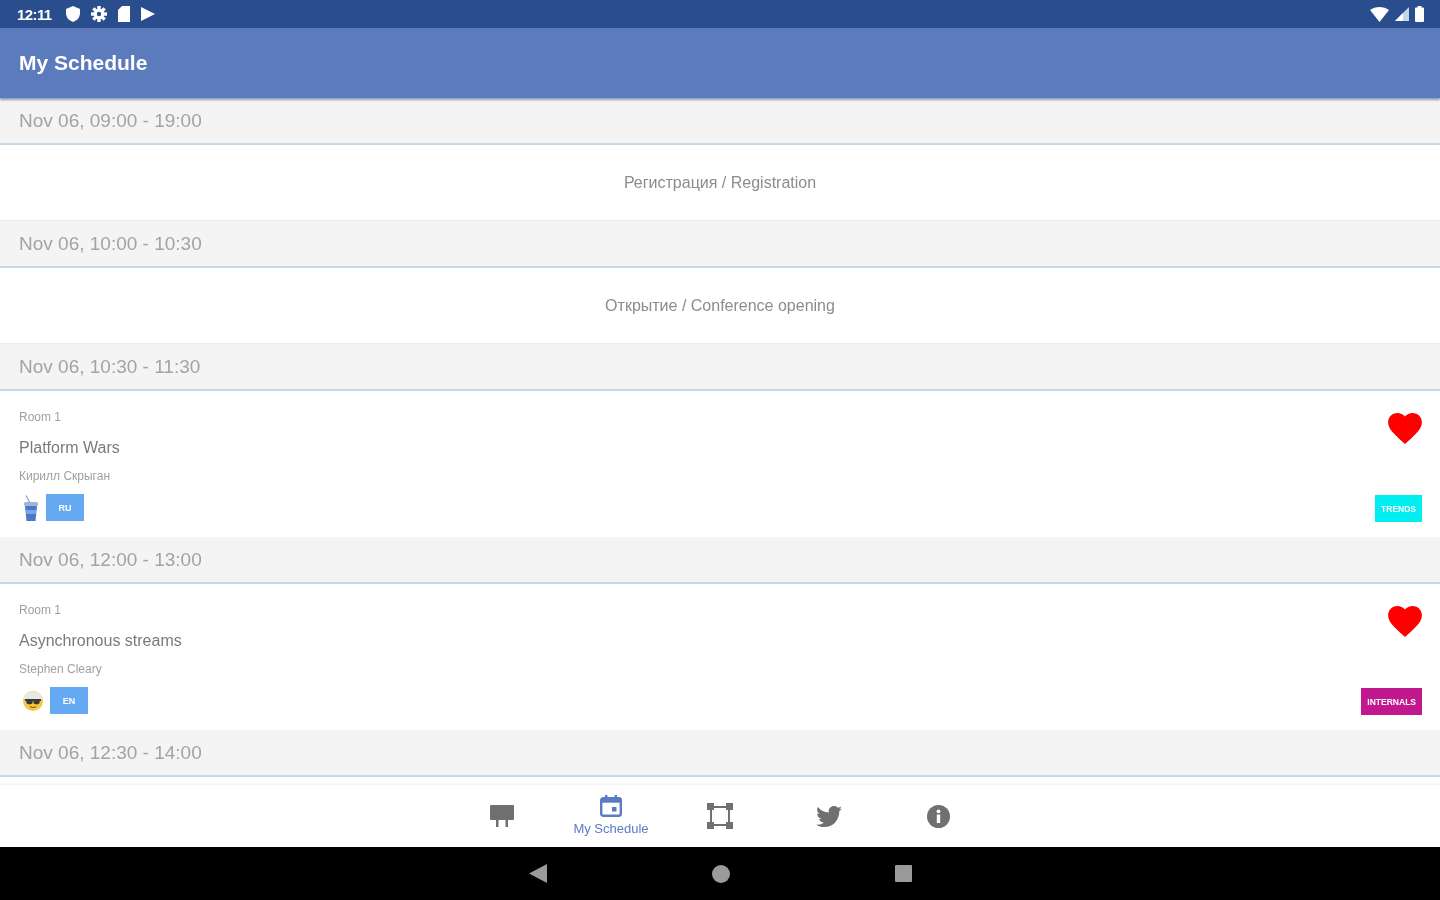  Describe the element at coordinates (110, 366) in the screenshot. I see `time-range: Nov 06, 10:30 - 11:30` at that location.